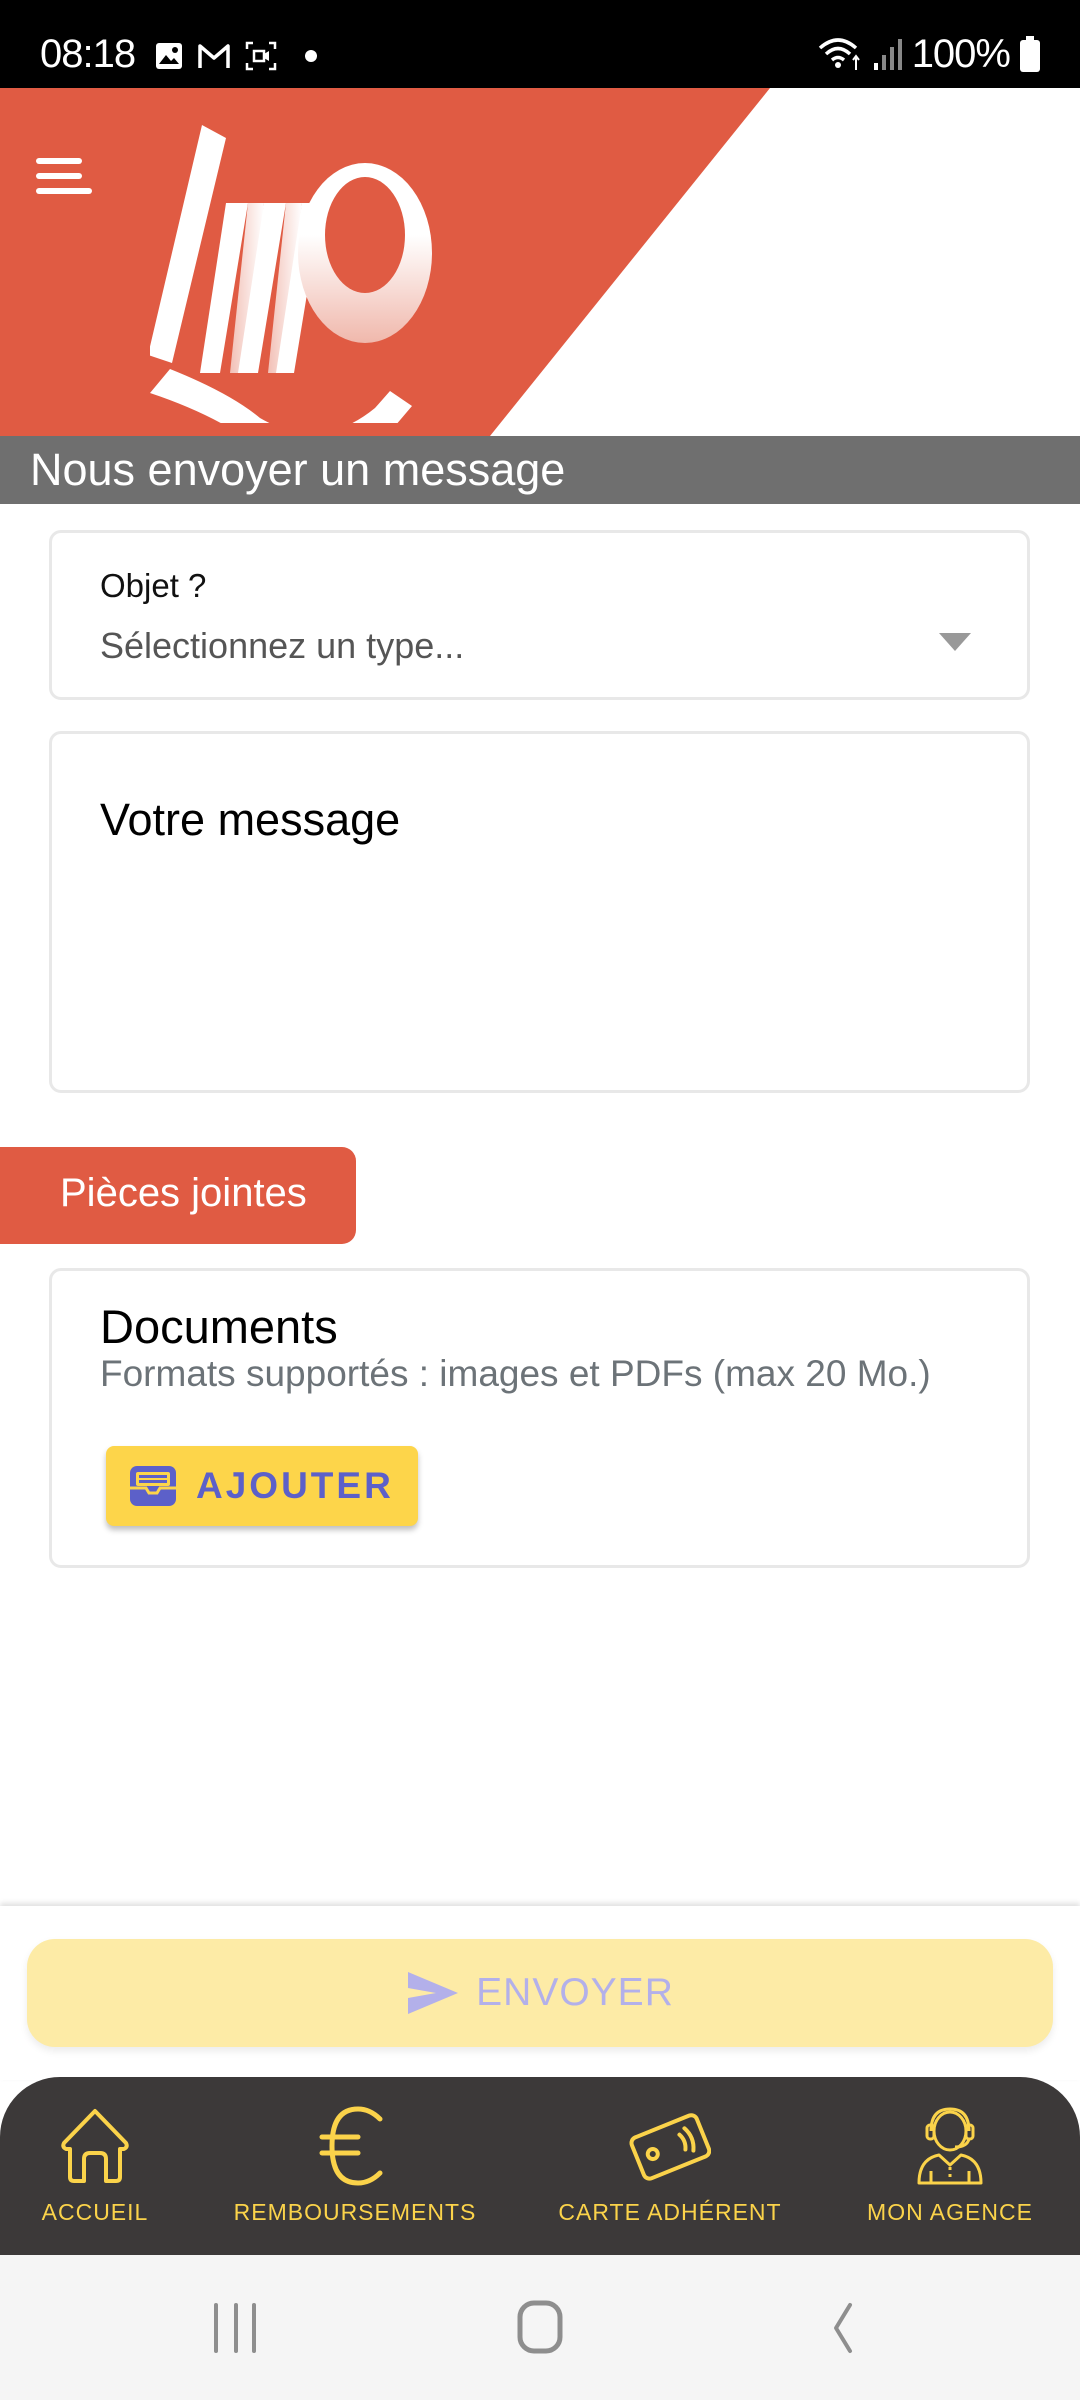  I want to click on wifi-icon, so click(839, 54).